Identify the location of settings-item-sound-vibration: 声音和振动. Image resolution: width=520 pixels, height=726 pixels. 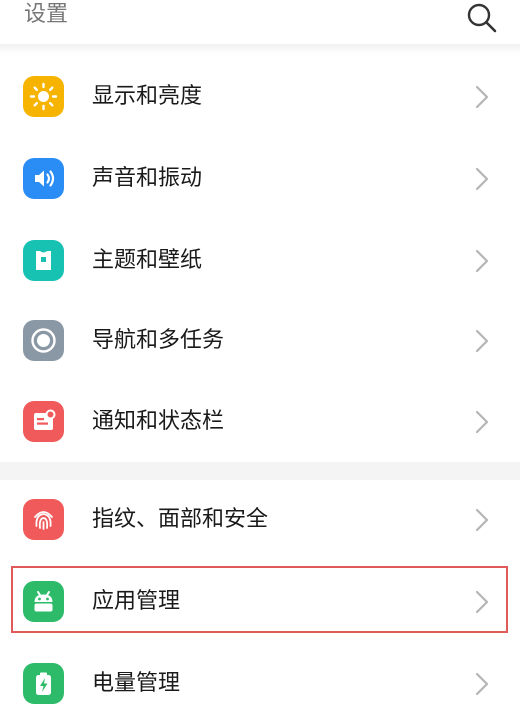
(260, 180).